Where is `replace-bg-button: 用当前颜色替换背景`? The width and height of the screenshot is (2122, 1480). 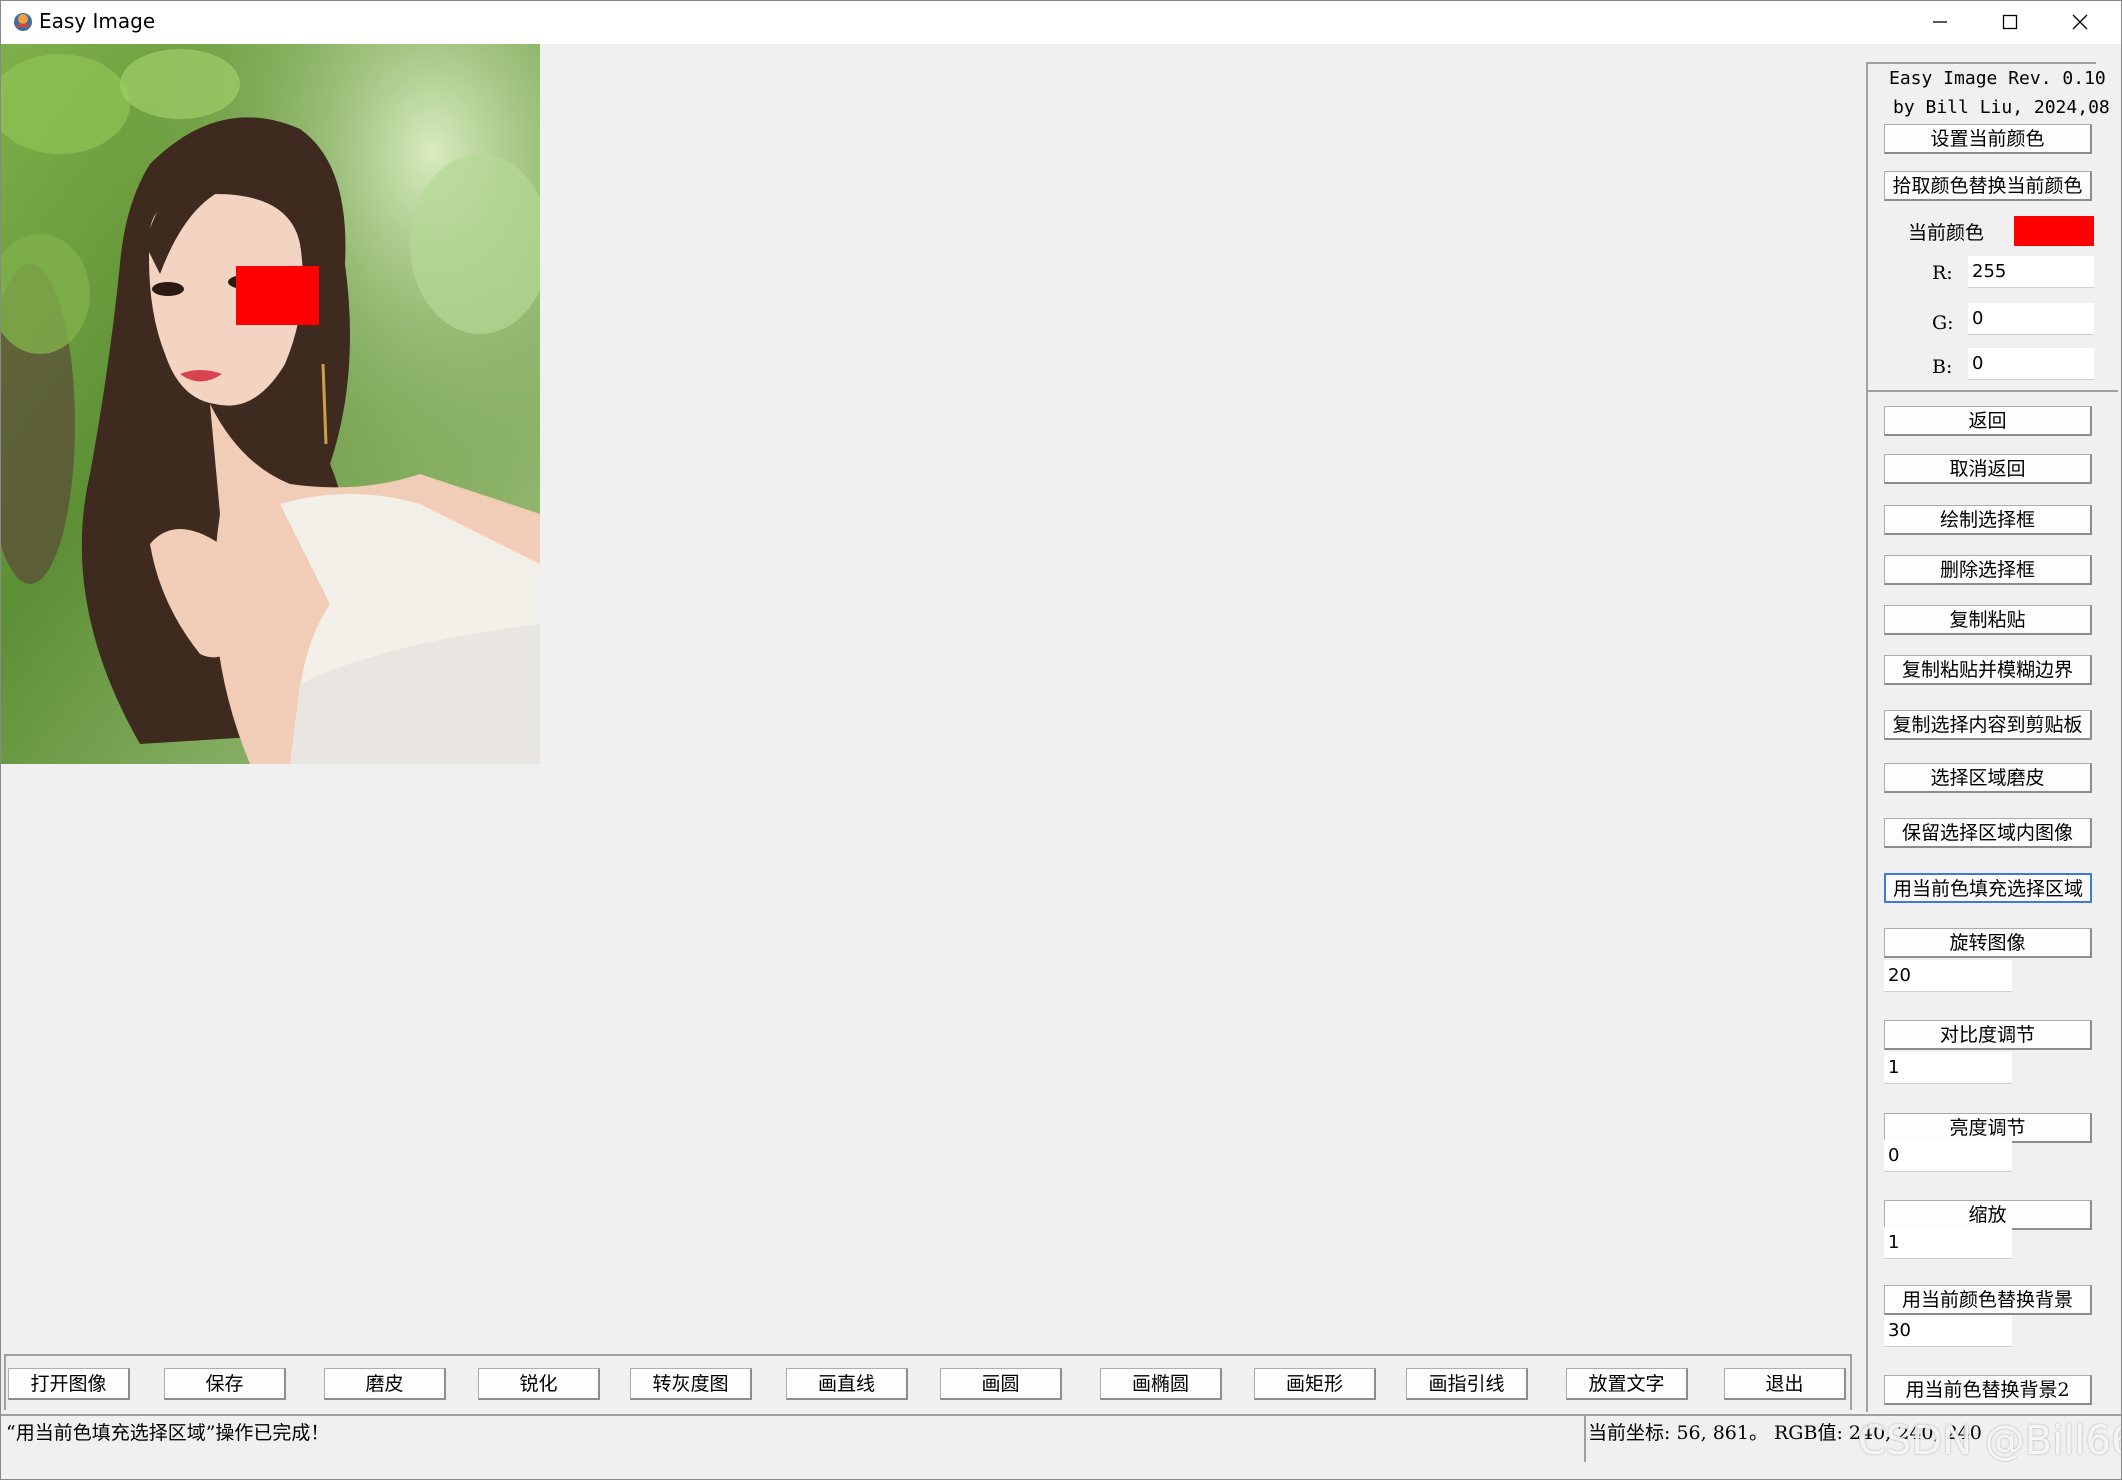 replace-bg-button: 用当前颜色替换背景 is located at coordinates (1988, 1300).